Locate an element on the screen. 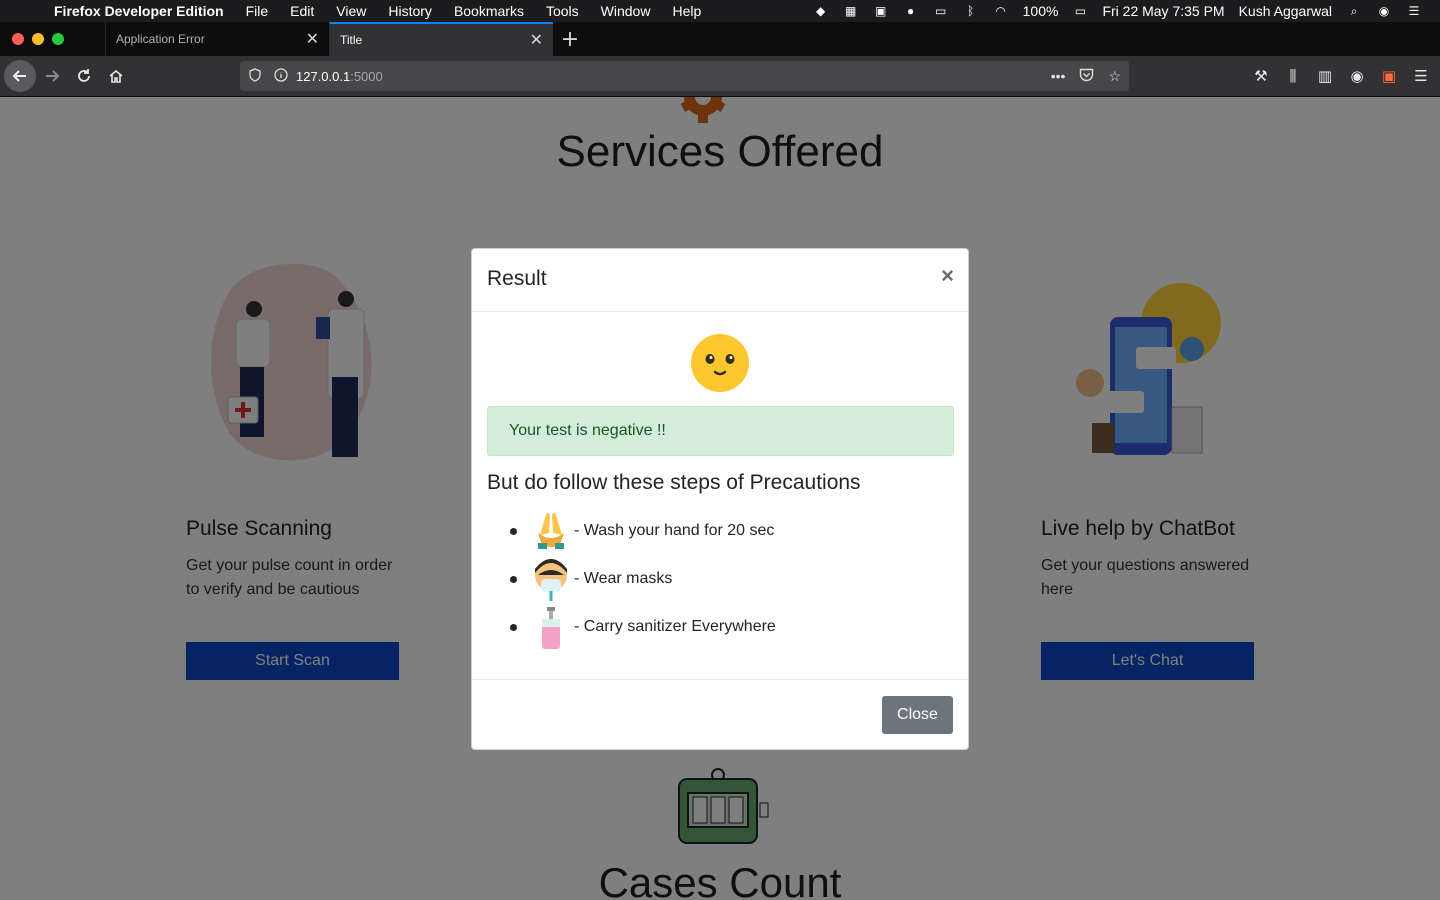 The width and height of the screenshot is (1440, 900). siri-icon: ◉ is located at coordinates (1384, 11).